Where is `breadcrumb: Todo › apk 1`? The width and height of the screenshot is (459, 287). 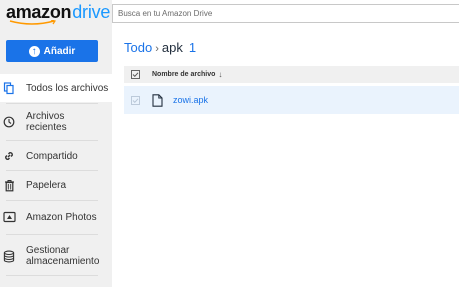
breadcrumb: Todo › apk 1 is located at coordinates (160, 47).